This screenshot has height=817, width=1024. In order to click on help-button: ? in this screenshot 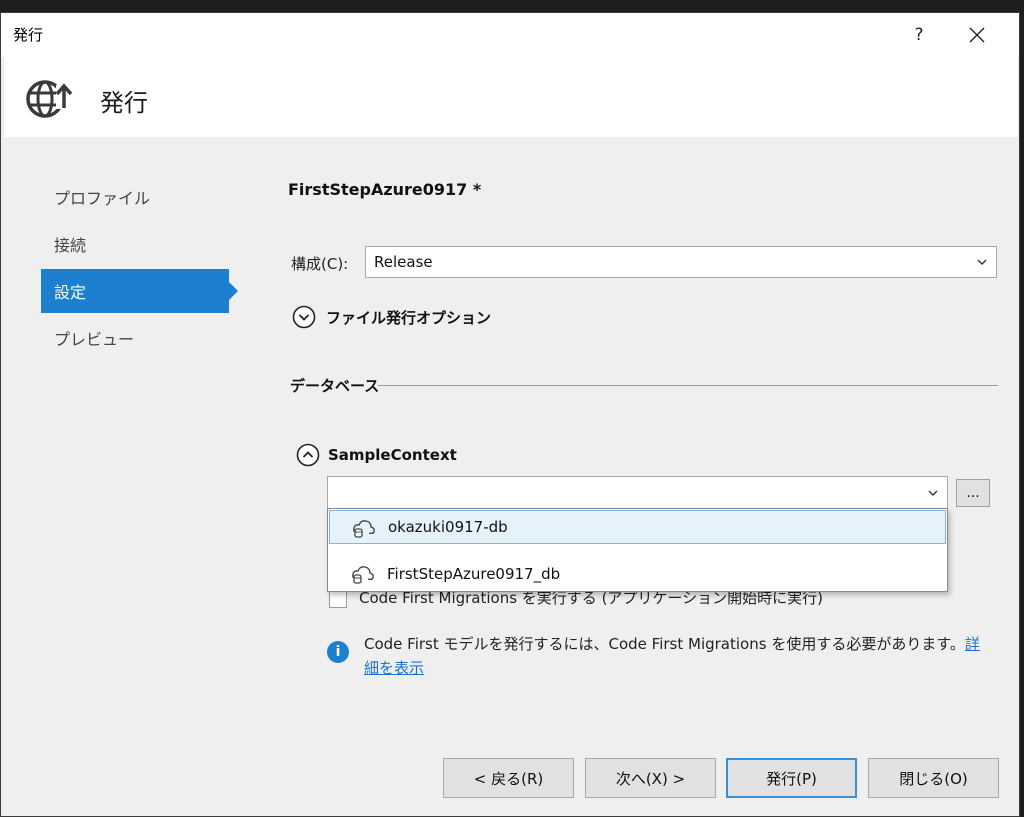, I will do `click(919, 35)`.